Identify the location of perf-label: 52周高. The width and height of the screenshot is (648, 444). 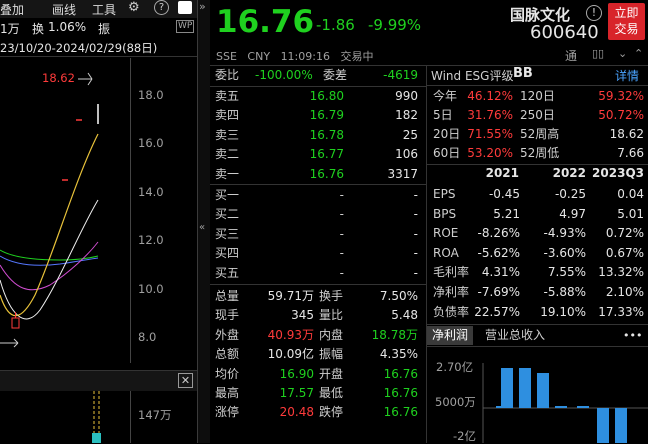
(540, 134).